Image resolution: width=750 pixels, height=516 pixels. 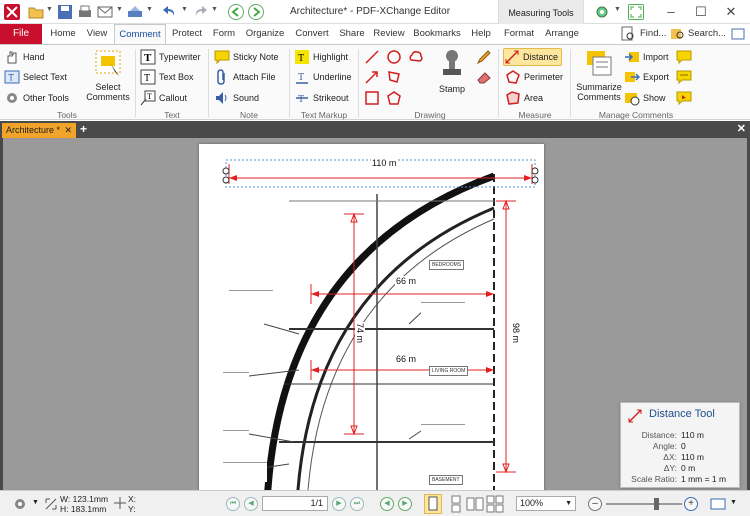 What do you see at coordinates (671, 12) in the screenshot?
I see `minimize-button: –` at bounding box center [671, 12].